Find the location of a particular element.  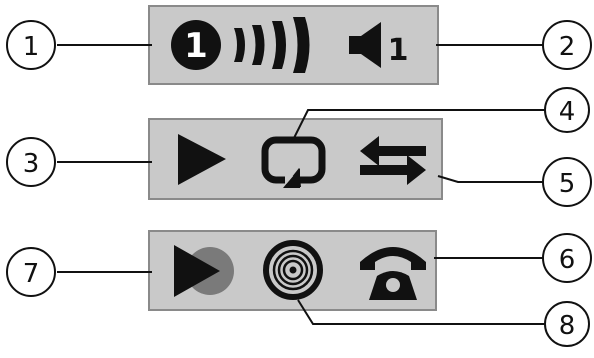

callout-4: 4 is located at coordinates (567, 110).